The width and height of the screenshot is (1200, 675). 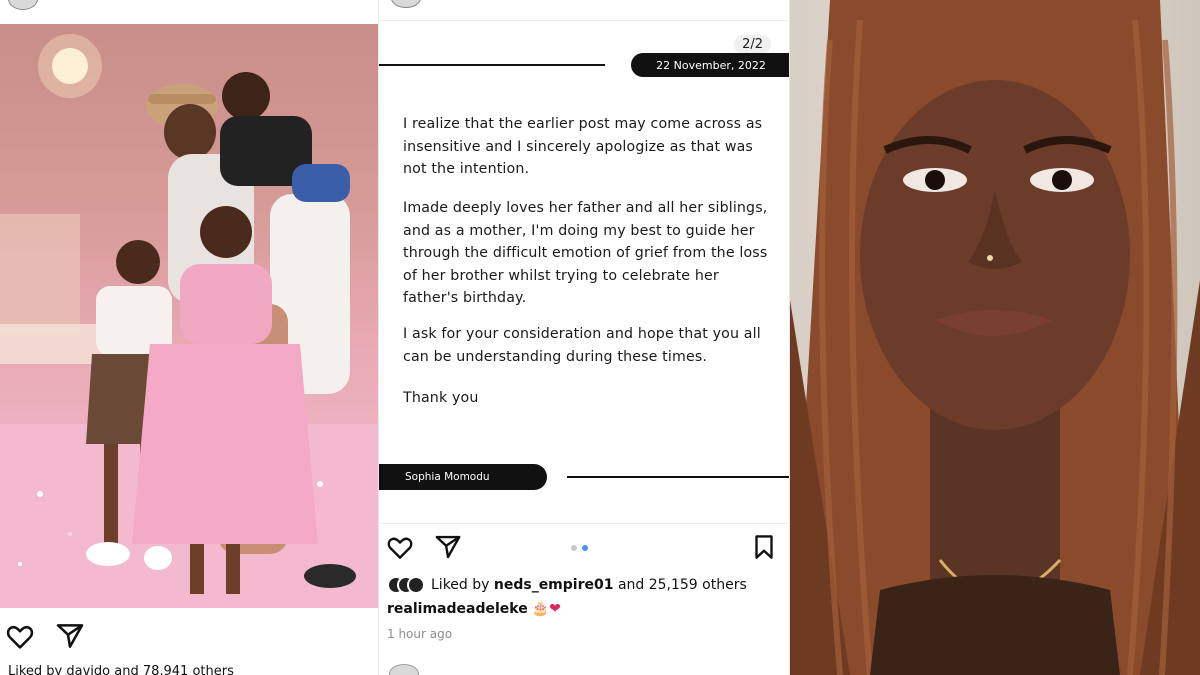 What do you see at coordinates (463, 477) in the screenshot?
I see `author-pill: Sophia Momodu` at bounding box center [463, 477].